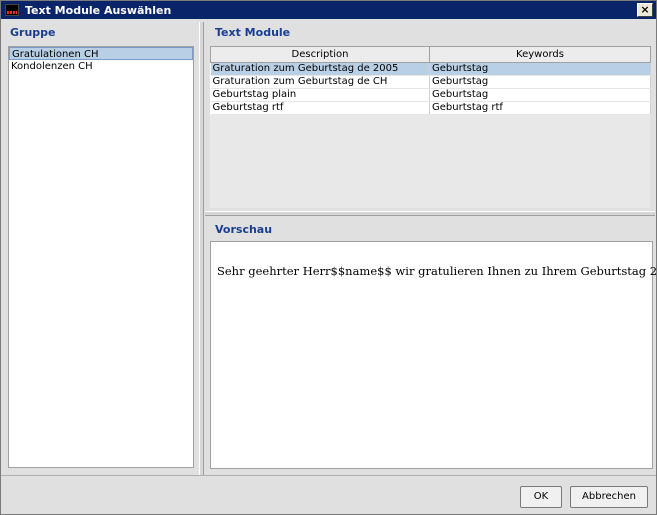  What do you see at coordinates (101, 53) in the screenshot?
I see `group-item: Gratulationen CH` at bounding box center [101, 53].